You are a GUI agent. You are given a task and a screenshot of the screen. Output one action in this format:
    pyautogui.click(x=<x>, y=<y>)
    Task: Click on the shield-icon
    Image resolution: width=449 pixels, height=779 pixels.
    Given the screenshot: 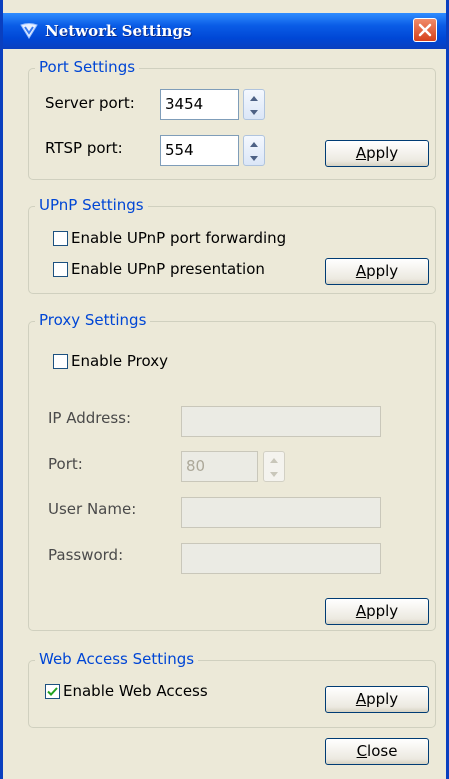 What is the action you would take?
    pyautogui.click(x=29, y=31)
    